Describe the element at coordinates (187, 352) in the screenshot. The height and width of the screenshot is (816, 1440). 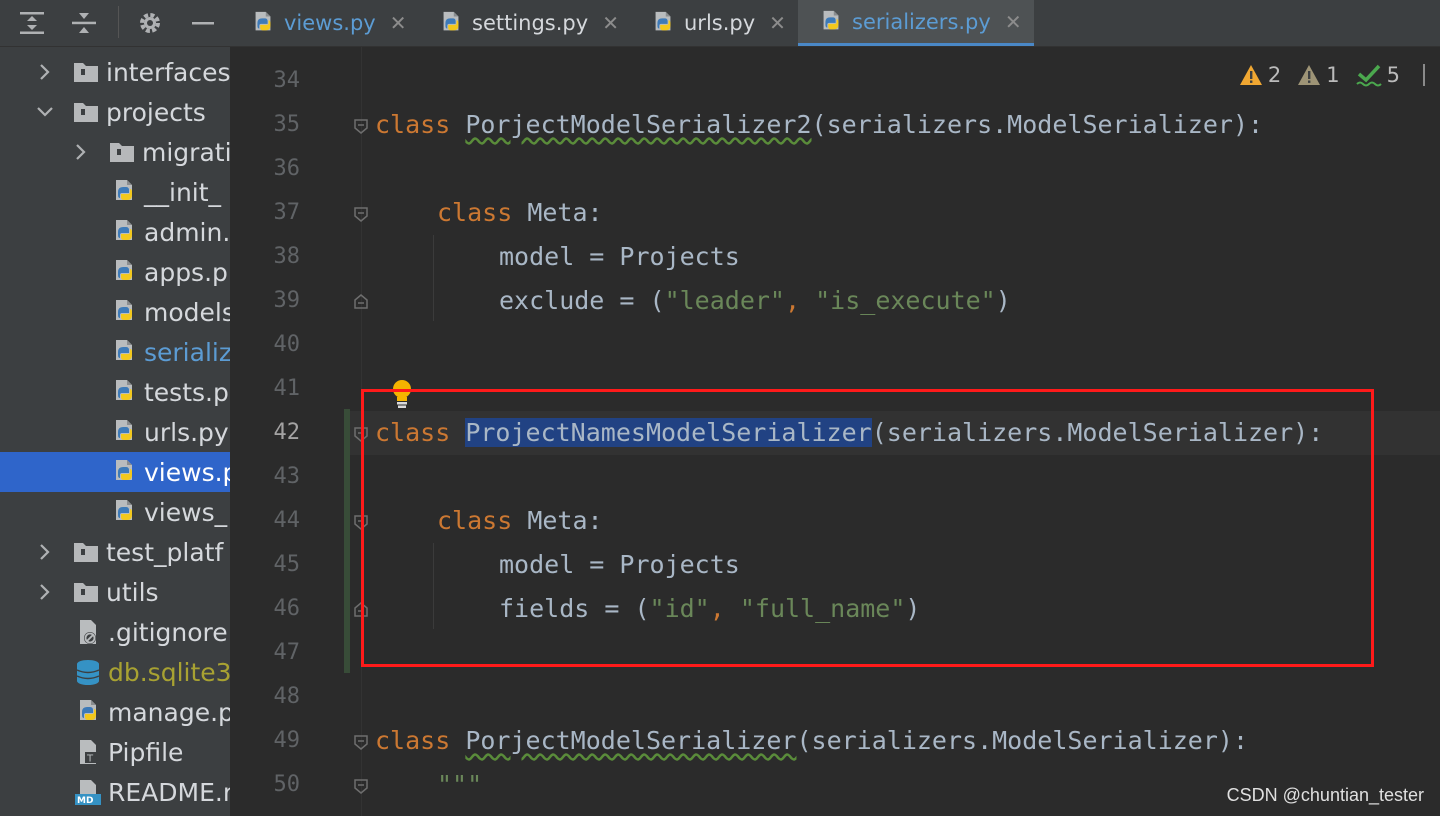
I see `tree-item-label: serializ` at that location.